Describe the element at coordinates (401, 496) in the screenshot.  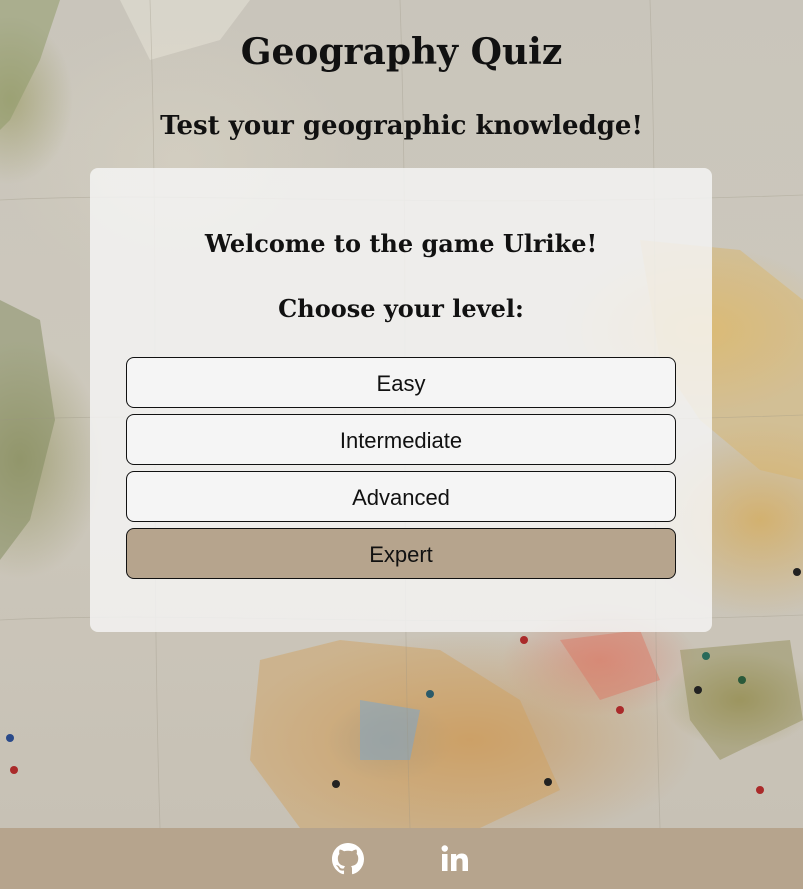
I see `level-advanced-button: Advanced` at that location.